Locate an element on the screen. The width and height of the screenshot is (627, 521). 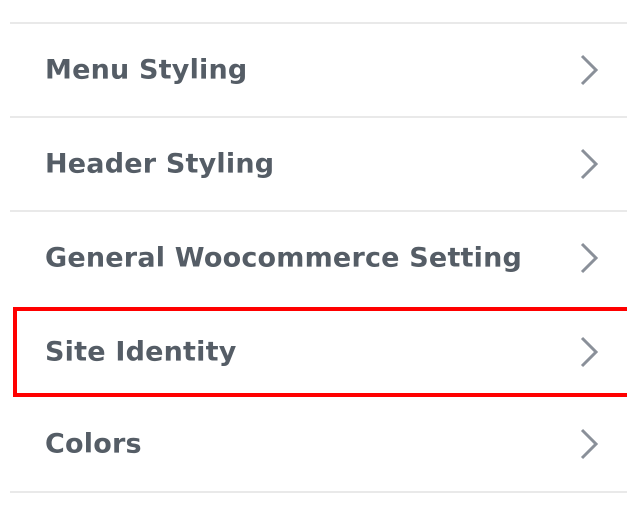
menu-item-label: Header Styling is located at coordinates (160, 164).